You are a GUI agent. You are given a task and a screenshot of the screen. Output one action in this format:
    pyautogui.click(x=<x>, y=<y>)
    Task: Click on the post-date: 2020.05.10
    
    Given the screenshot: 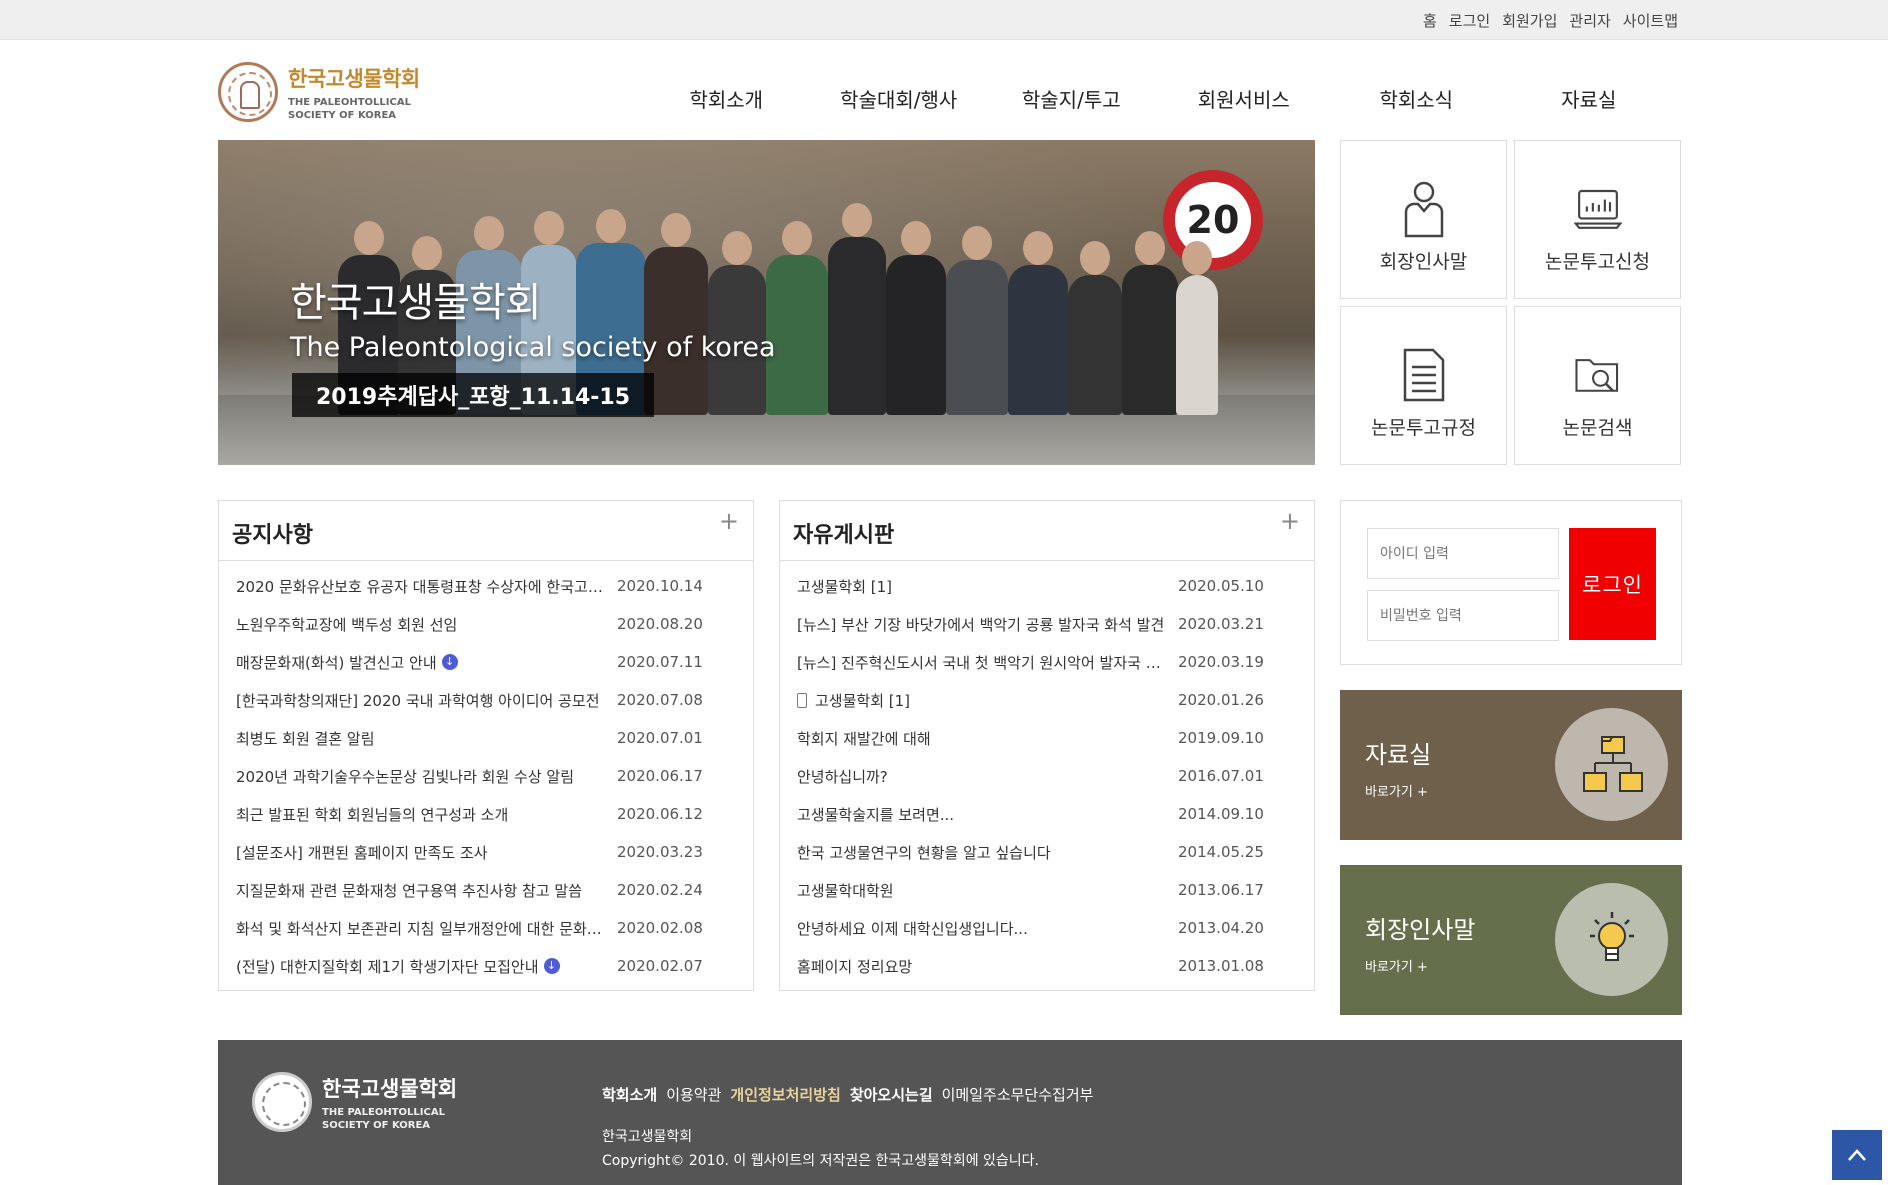 What is the action you would take?
    pyautogui.click(x=1221, y=586)
    